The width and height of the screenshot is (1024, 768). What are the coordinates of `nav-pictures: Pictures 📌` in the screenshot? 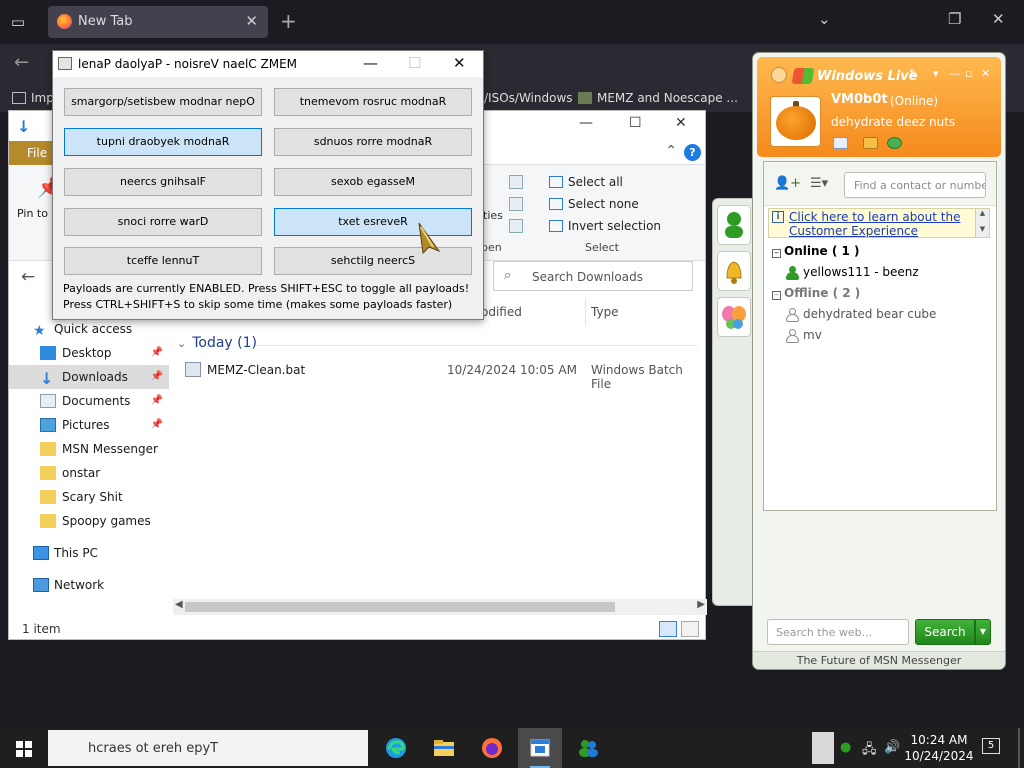 It's located at (89, 425).